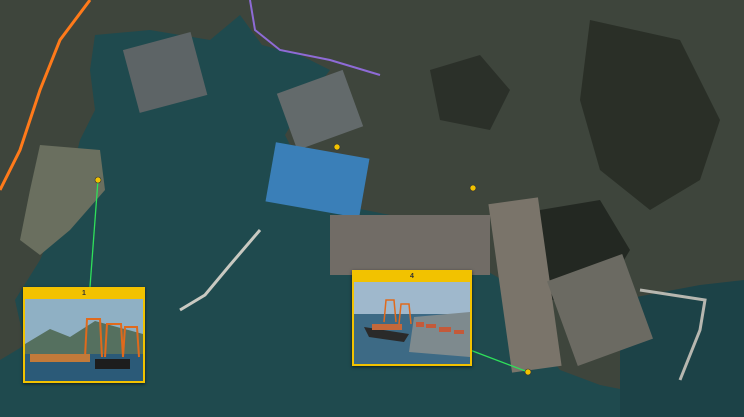 The width and height of the screenshot is (744, 417). I want to click on callout-4: 4, so click(412, 318).